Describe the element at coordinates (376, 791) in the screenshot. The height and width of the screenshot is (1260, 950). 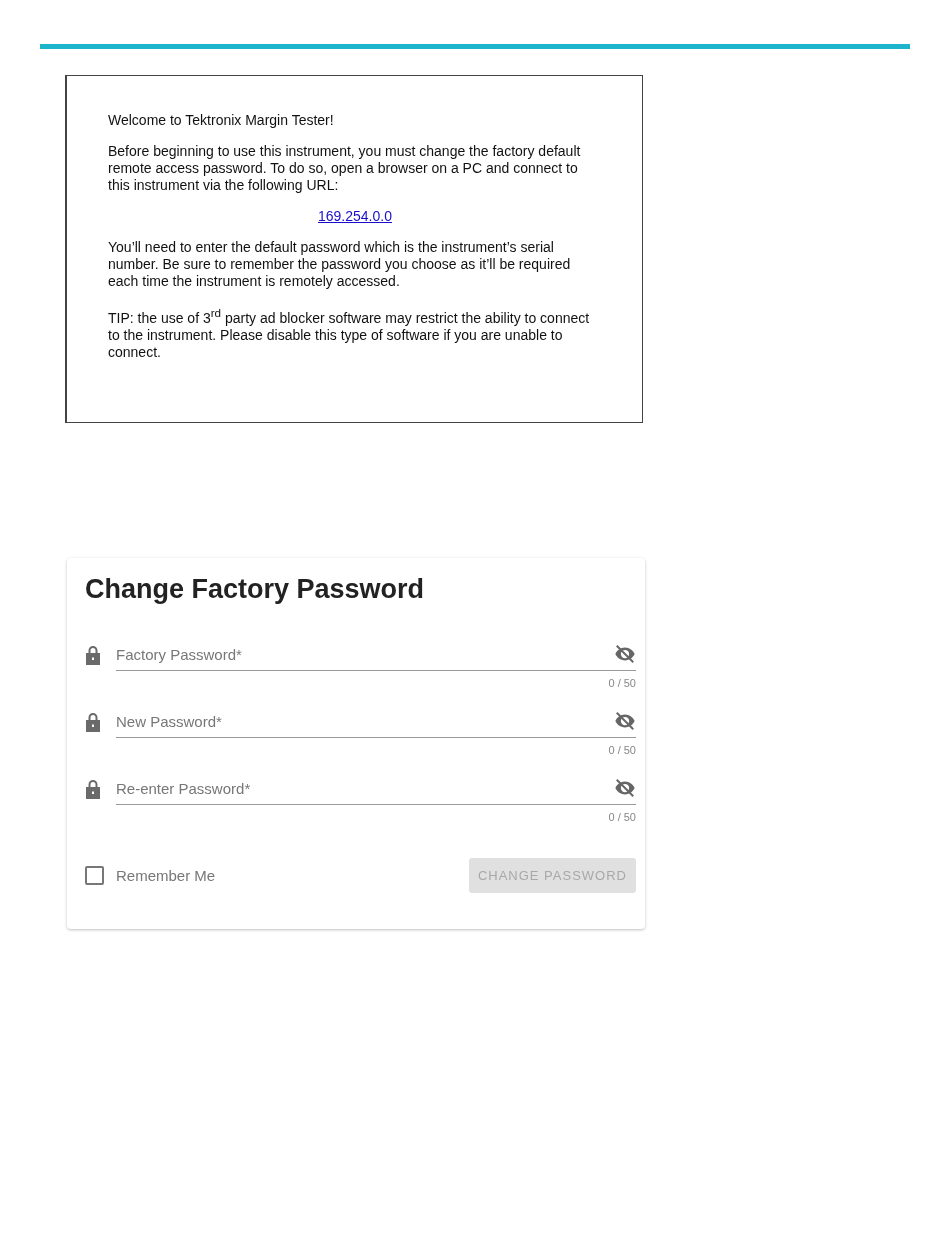
I see `password-field: Re-enter Password*` at that location.